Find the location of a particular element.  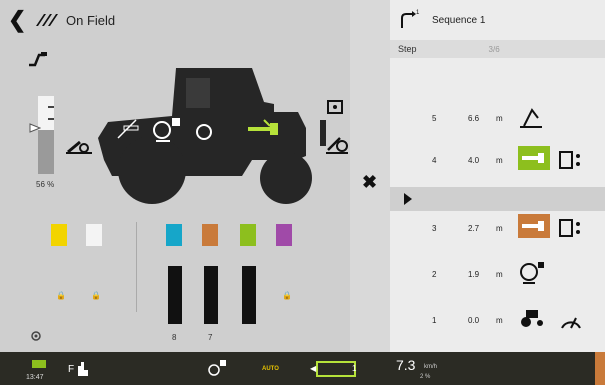

pto-icon is located at coordinates (532, 273).